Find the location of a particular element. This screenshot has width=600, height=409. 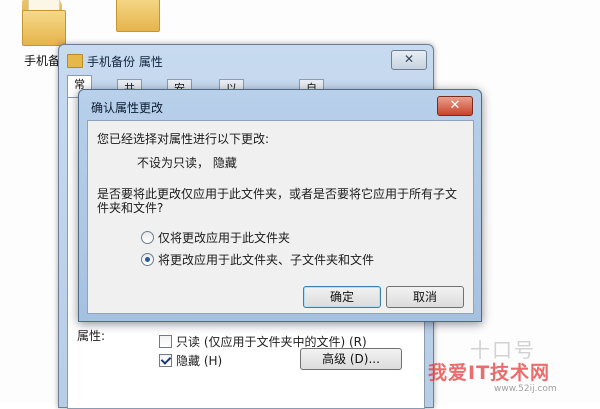

hidden-row: 隐藏 (H) is located at coordinates (190, 360).